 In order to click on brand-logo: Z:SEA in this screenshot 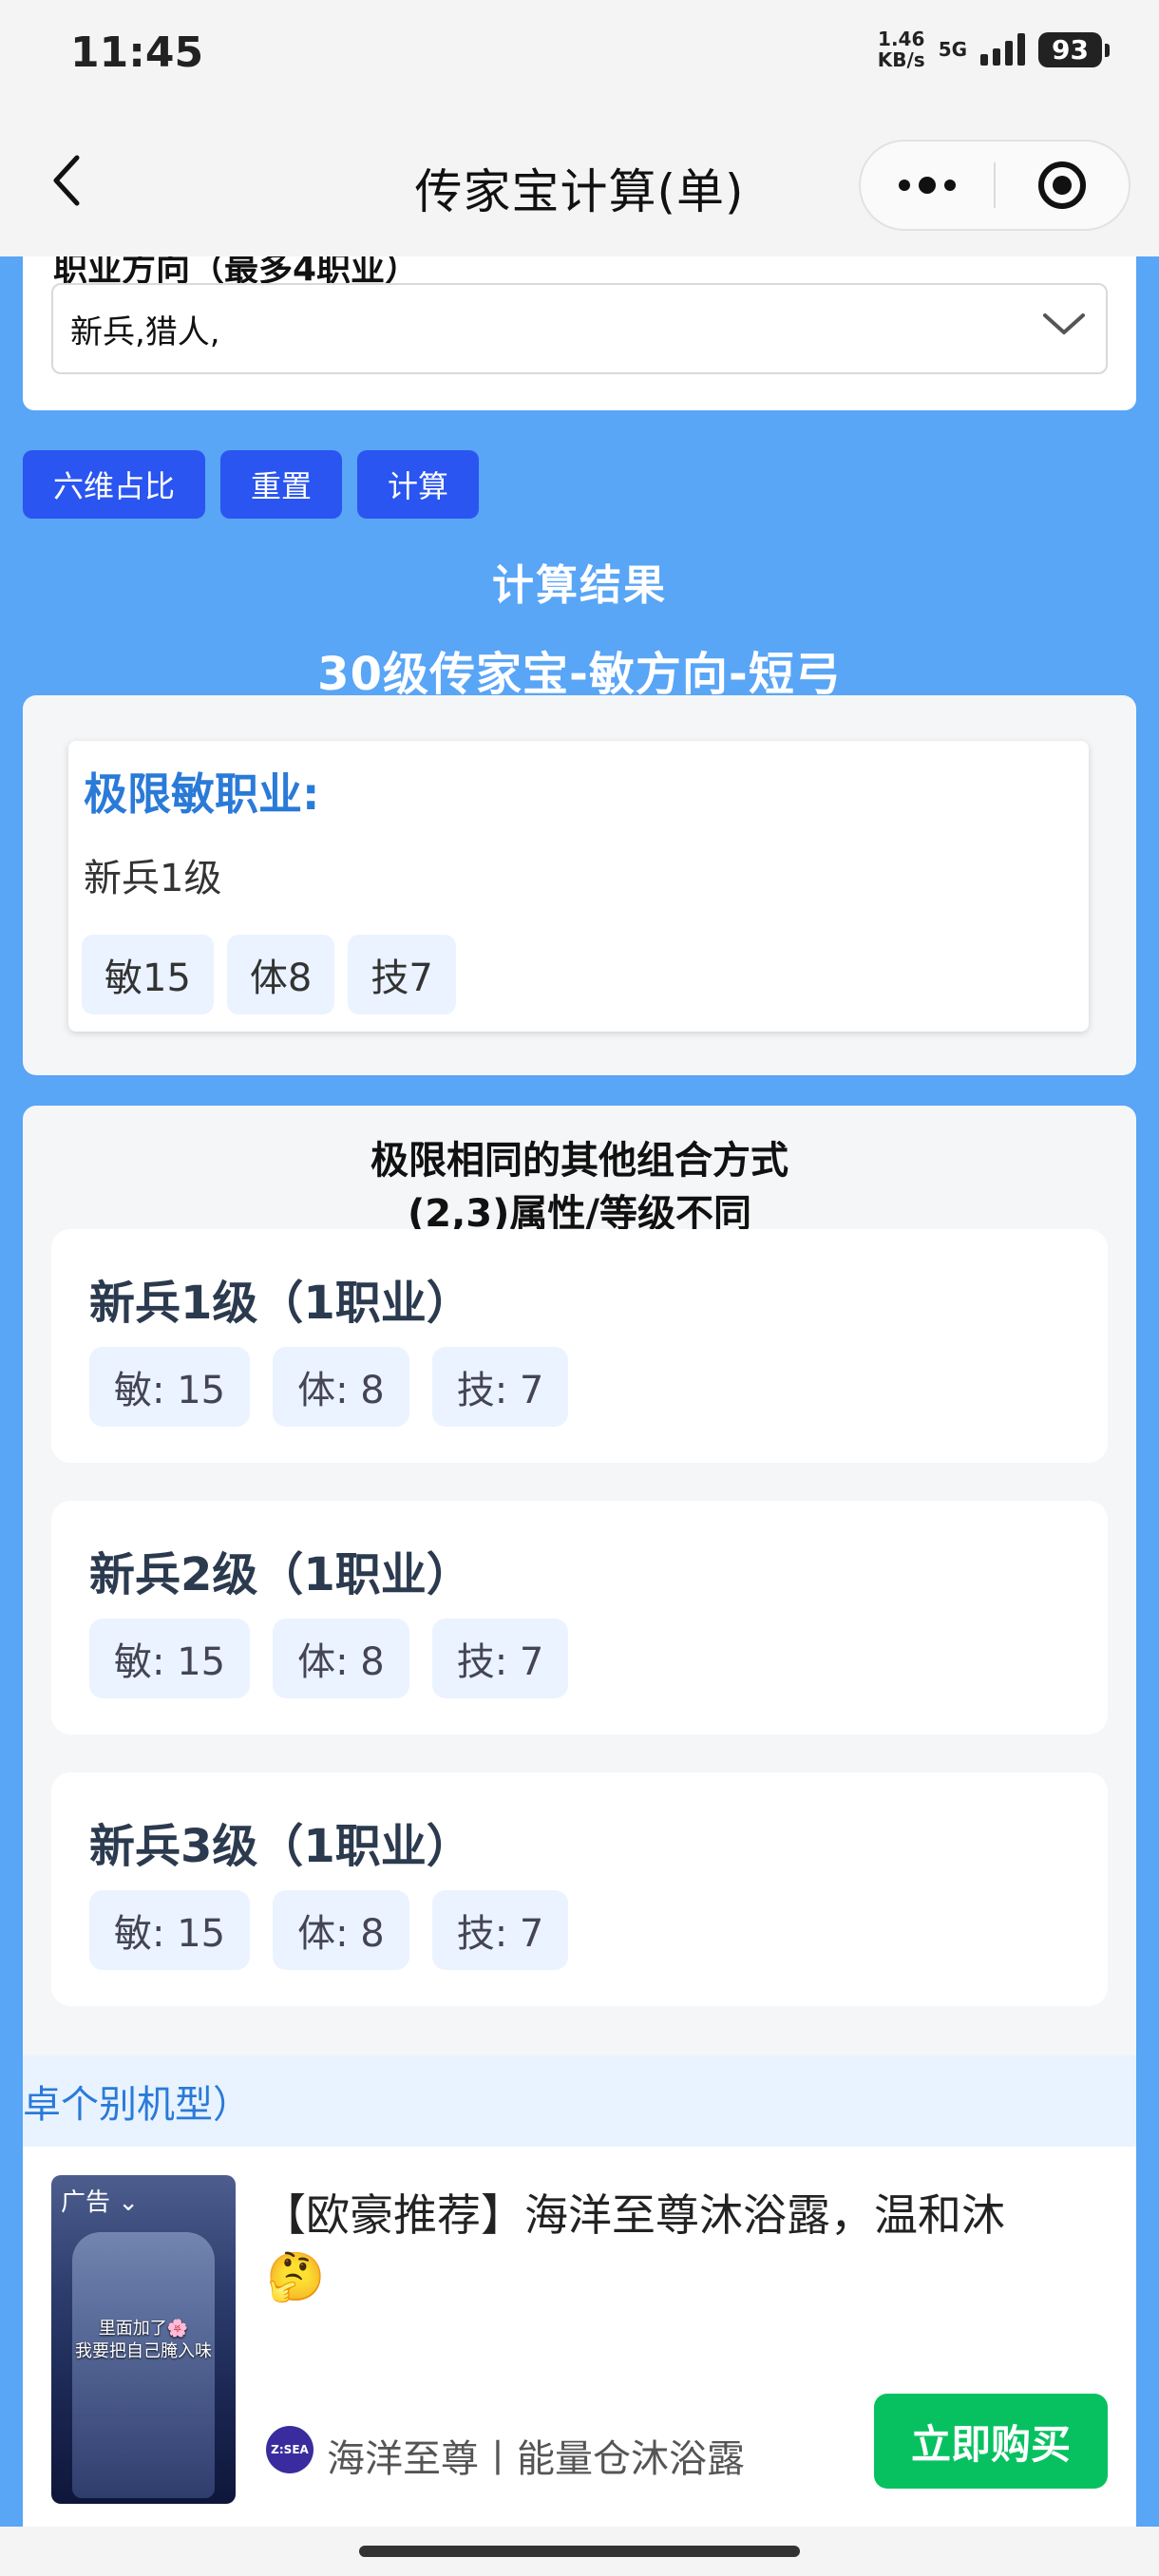, I will do `click(290, 2449)`.